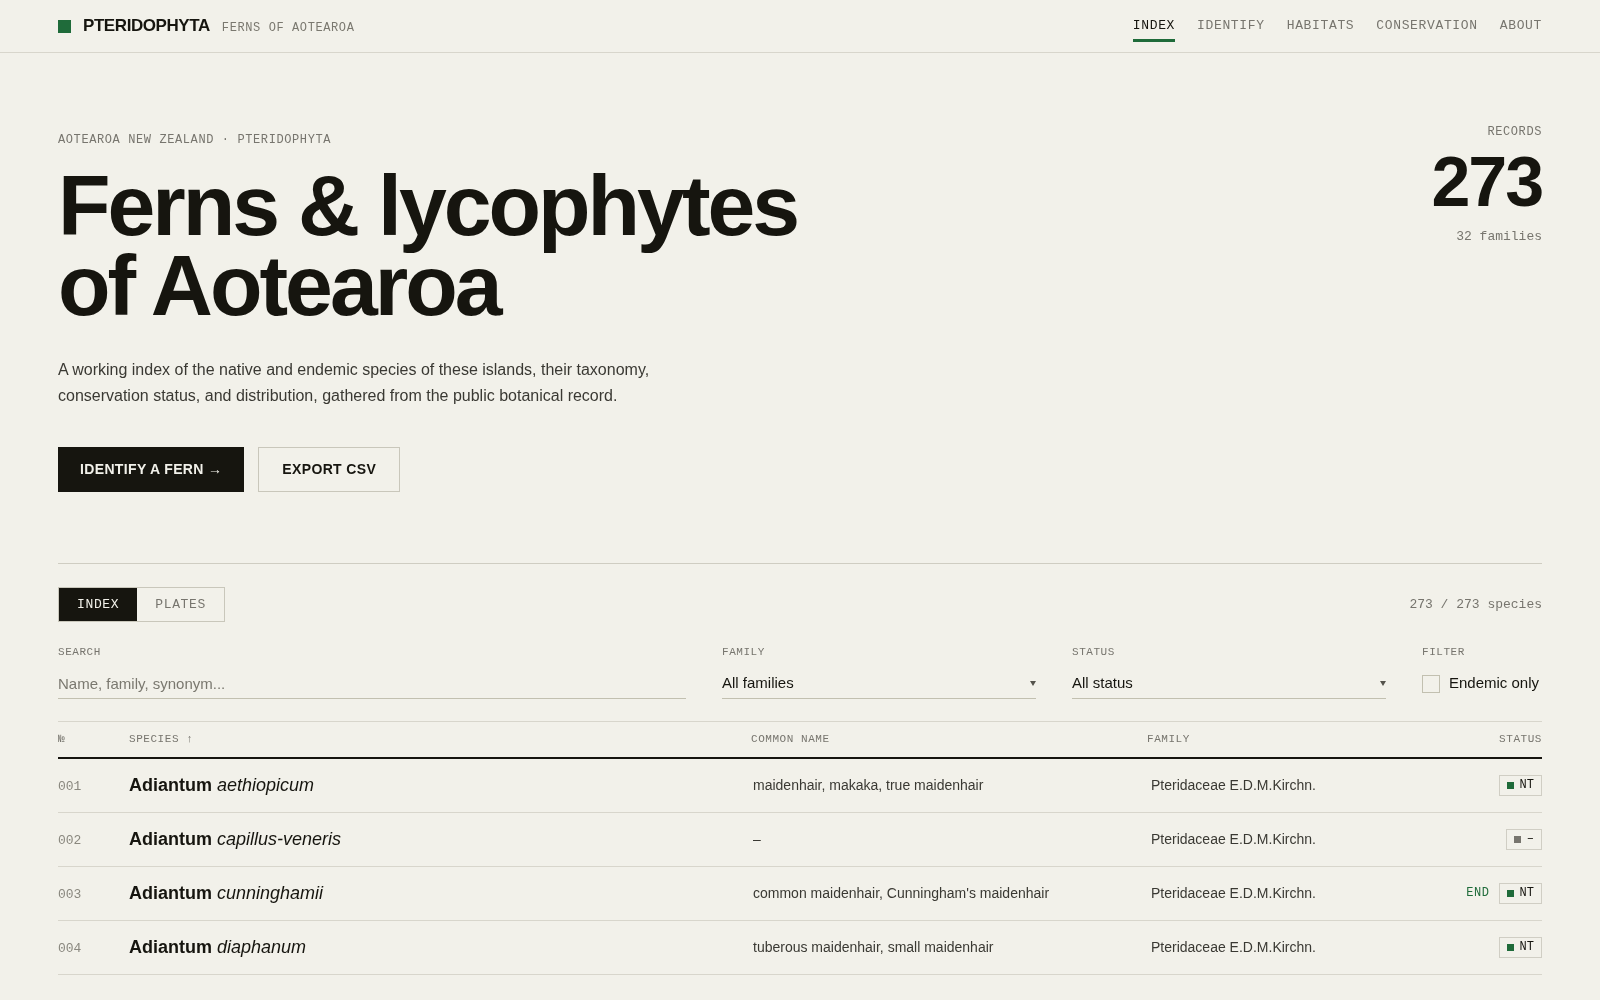 Image resolution: width=1600 pixels, height=1000 pixels. I want to click on nav-link: HABITATS, so click(1320, 29).